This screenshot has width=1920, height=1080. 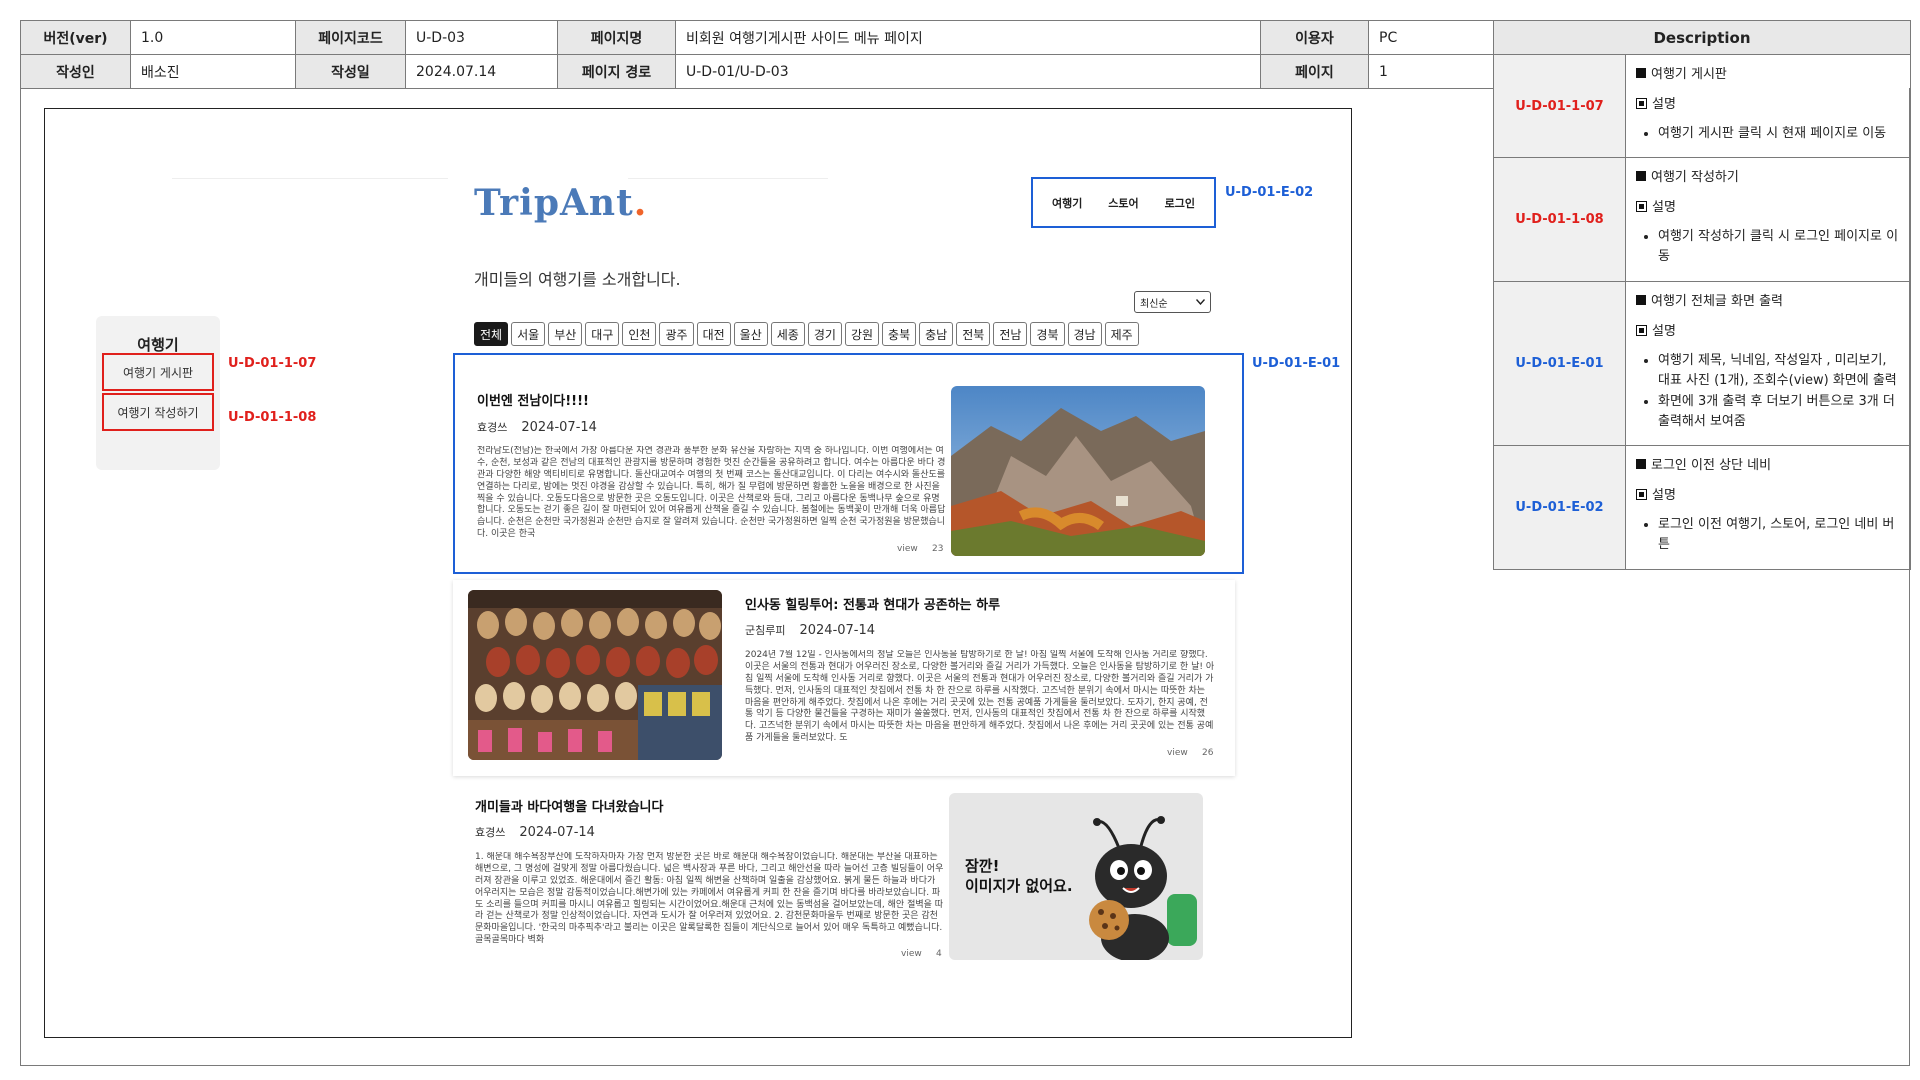 What do you see at coordinates (1269, 192) in the screenshot?
I see `annotation-nav: U-D-01-E-02` at bounding box center [1269, 192].